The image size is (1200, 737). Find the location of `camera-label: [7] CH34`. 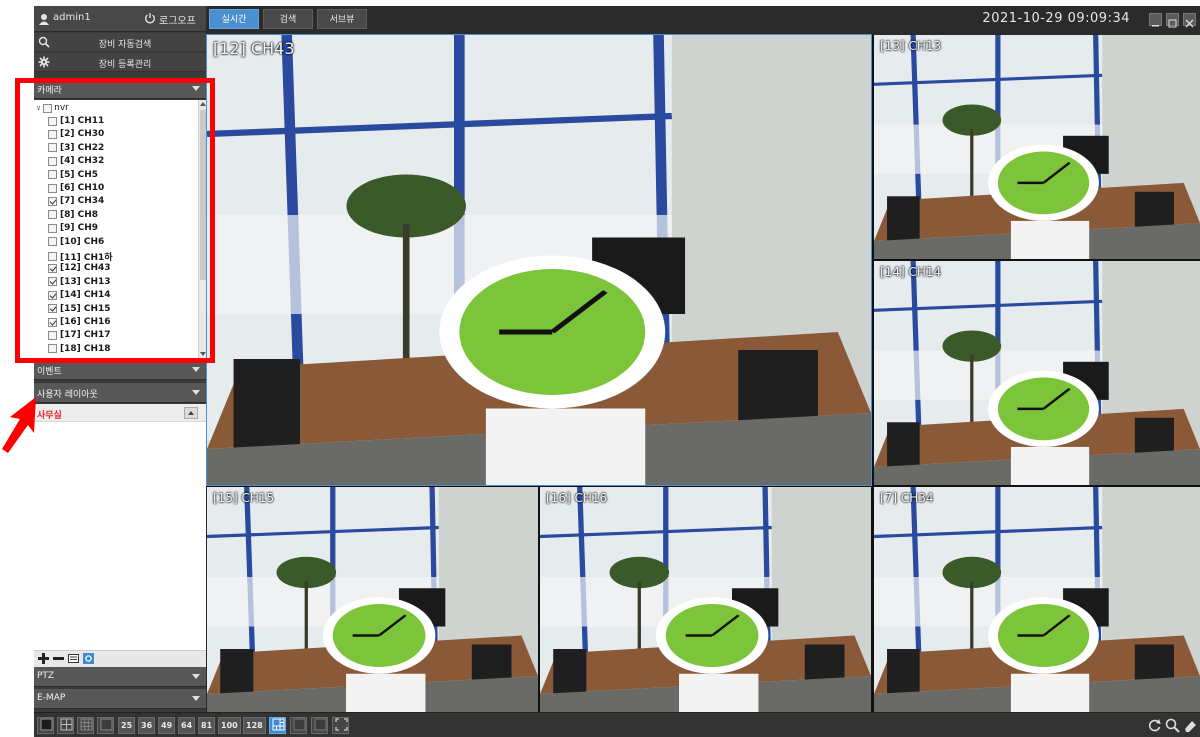

camera-label: [7] CH34 is located at coordinates (907, 498).